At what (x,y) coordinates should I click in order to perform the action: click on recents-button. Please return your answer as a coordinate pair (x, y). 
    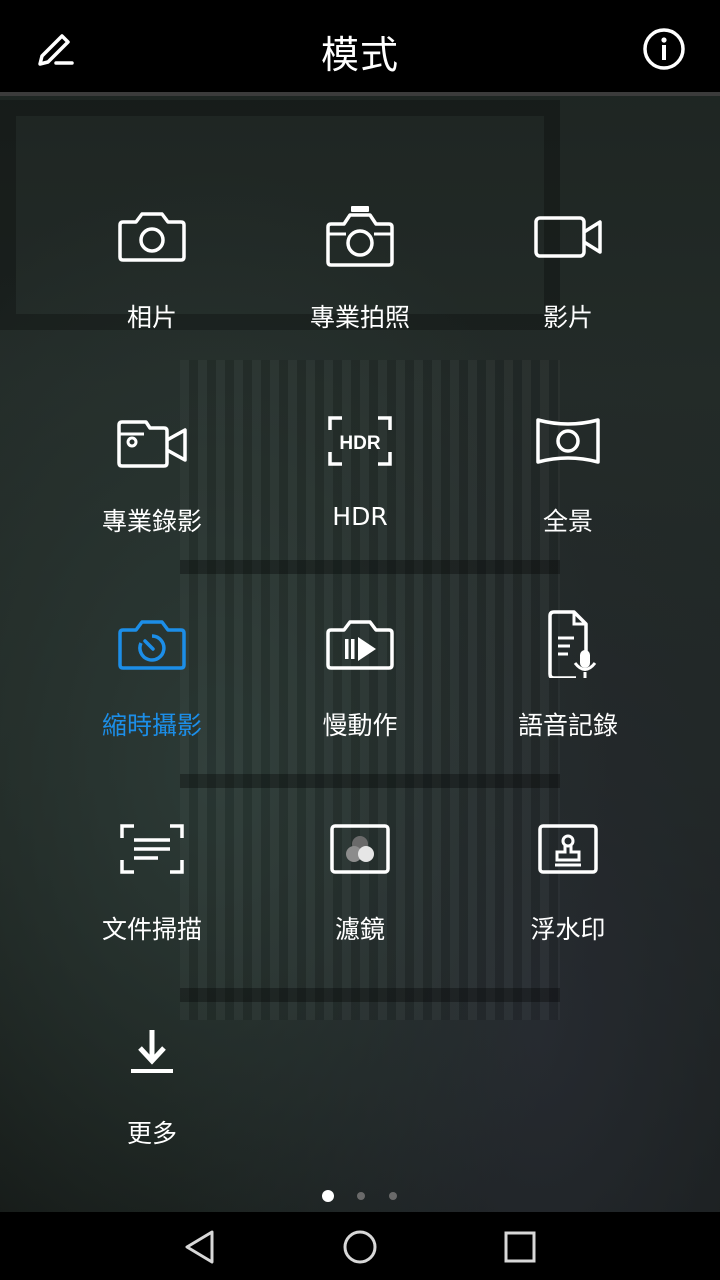
    Looking at the image, I should click on (520, 1247).